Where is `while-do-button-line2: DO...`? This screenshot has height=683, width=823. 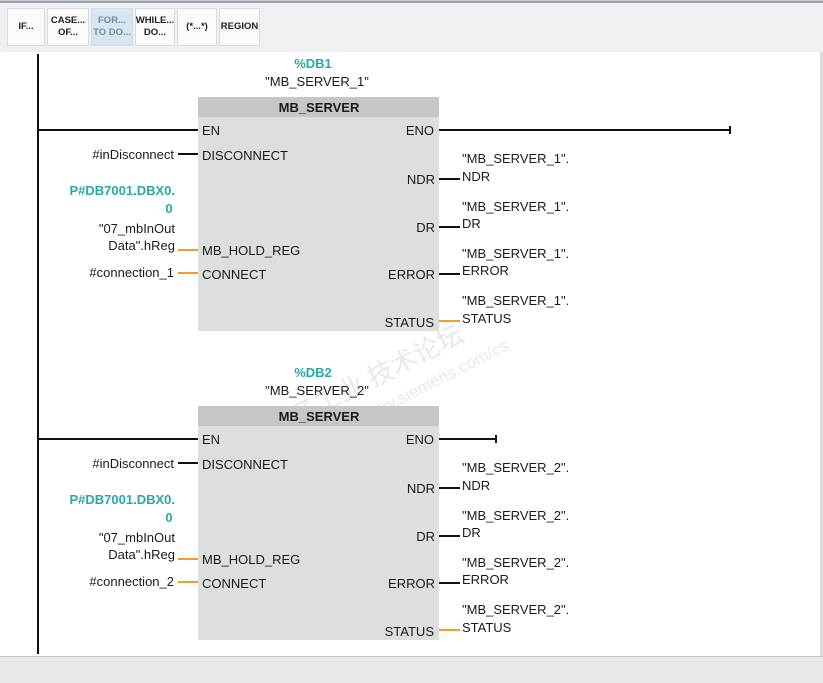 while-do-button-line2: DO... is located at coordinates (155, 32).